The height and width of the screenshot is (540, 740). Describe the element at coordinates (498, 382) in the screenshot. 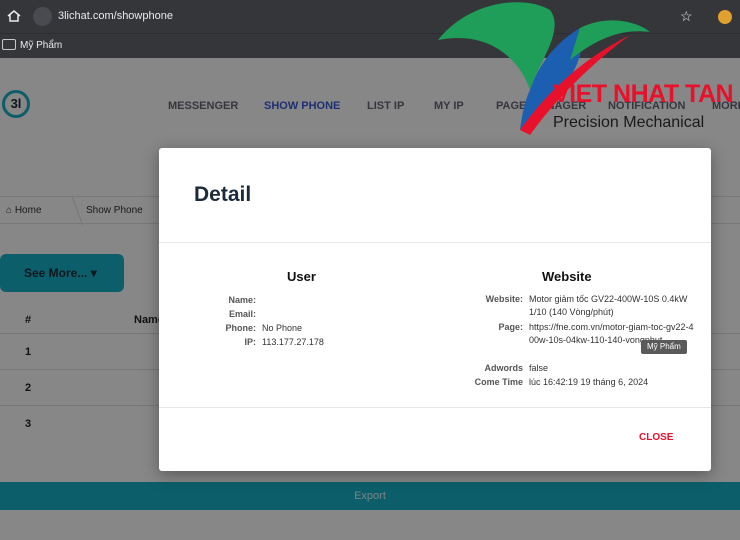

I see `come-time-label: Come Time` at that location.